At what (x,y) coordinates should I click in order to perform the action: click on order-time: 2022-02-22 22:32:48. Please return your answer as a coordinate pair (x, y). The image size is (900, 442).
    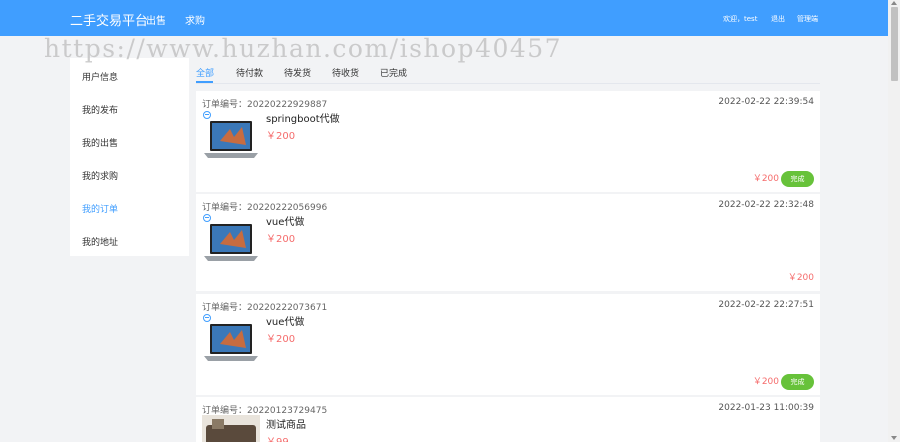
    Looking at the image, I should click on (766, 205).